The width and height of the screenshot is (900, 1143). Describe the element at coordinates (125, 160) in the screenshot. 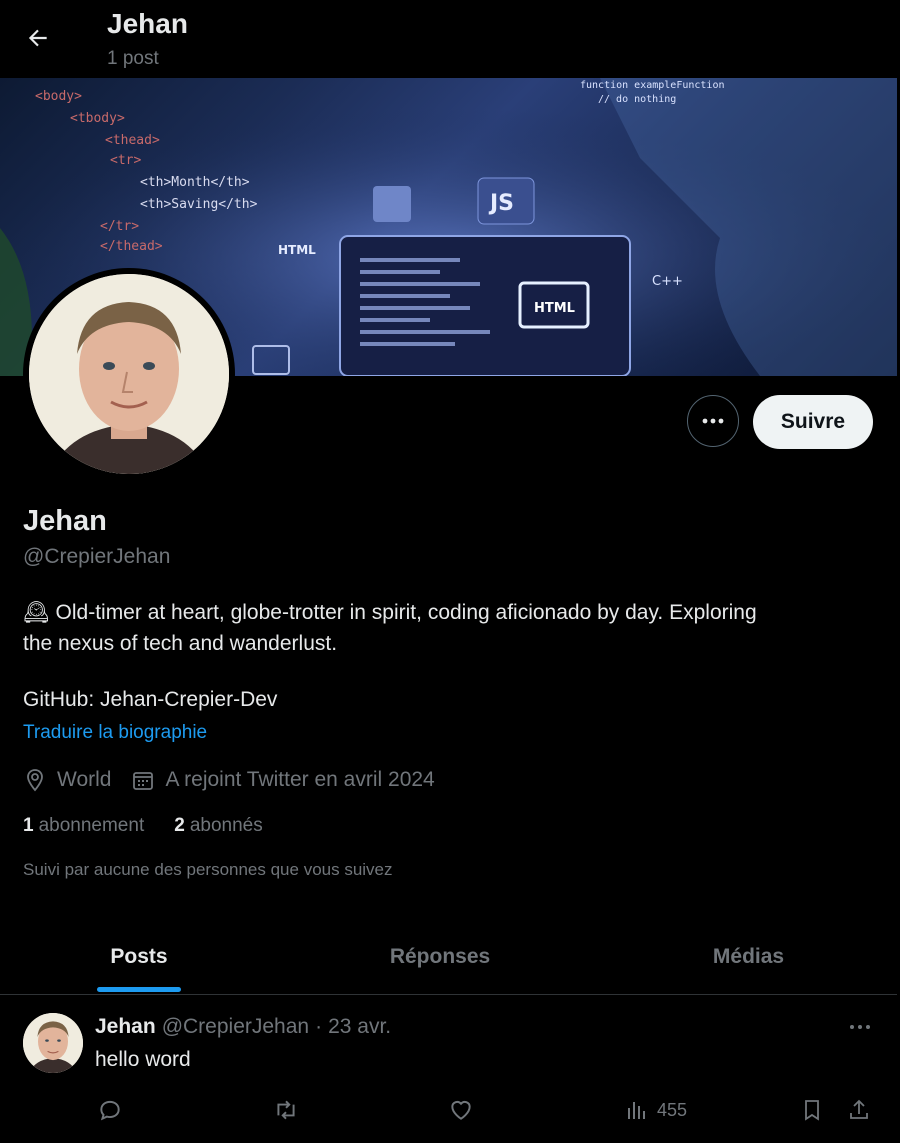

I see `banner-code-4: <tr>` at that location.